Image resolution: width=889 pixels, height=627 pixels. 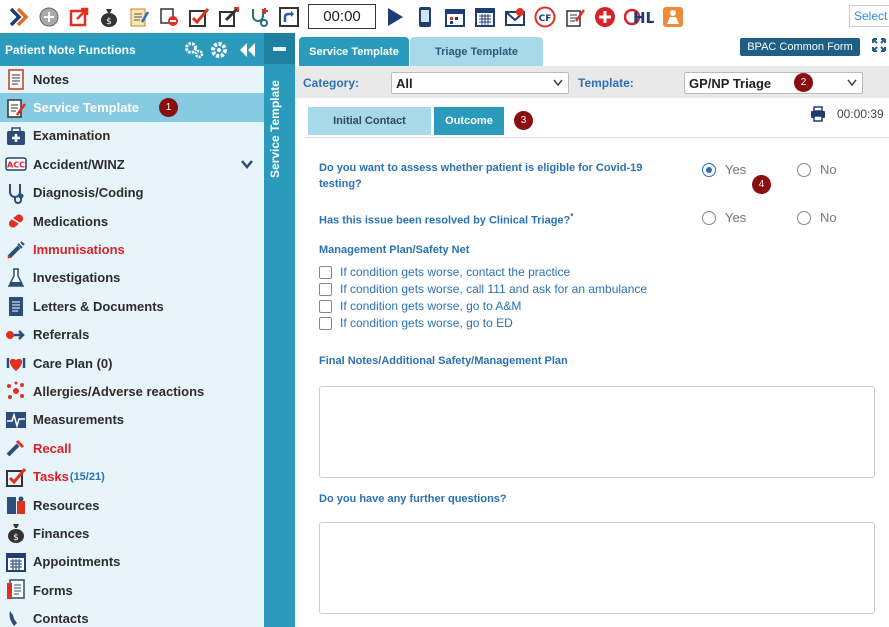 I want to click on bpac-common-form-button: BPAC Common Form, so click(x=800, y=47).